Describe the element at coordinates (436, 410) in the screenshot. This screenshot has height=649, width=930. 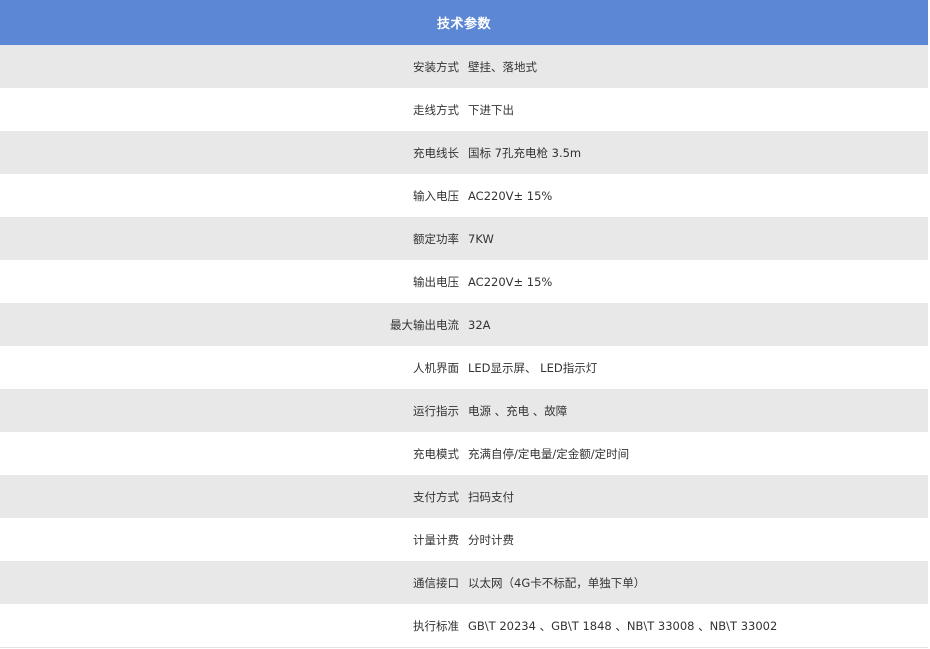
I see `spec-label: 运行指示` at that location.